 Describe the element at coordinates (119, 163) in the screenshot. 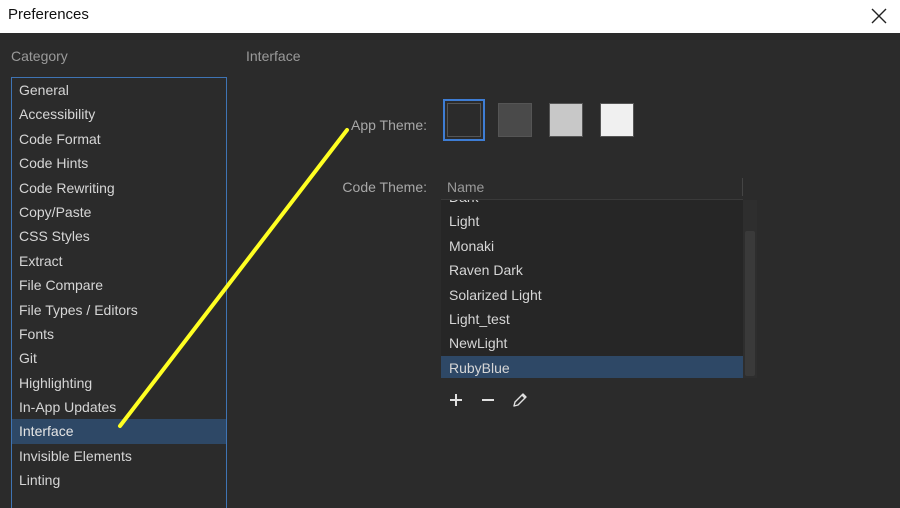

I see `sidebar-item-code-hints: Code Hints` at that location.